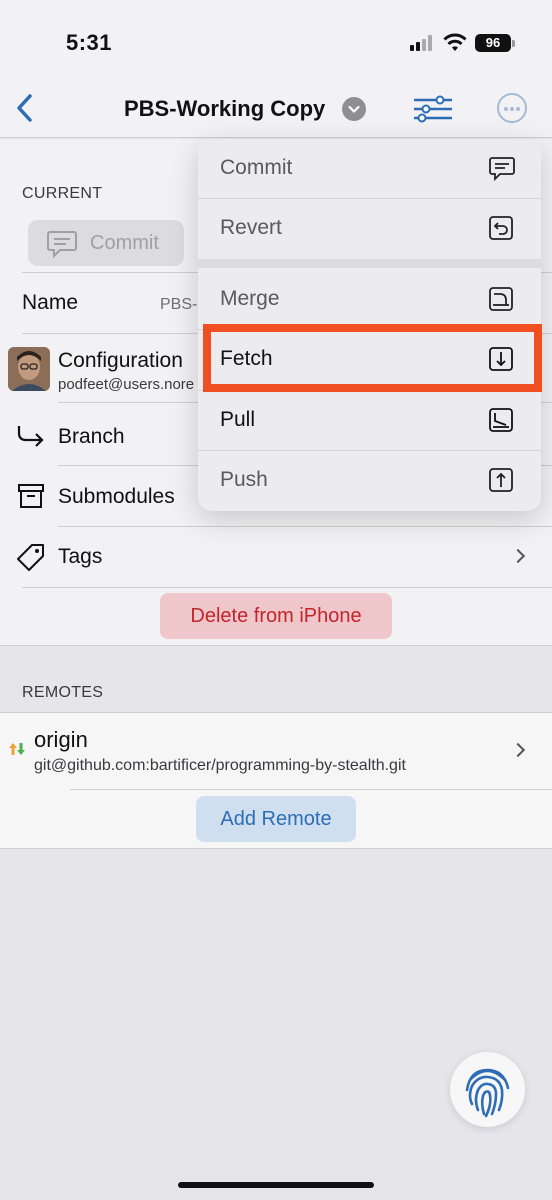  Describe the element at coordinates (513, 43) in the screenshot. I see `battery-tip` at that location.